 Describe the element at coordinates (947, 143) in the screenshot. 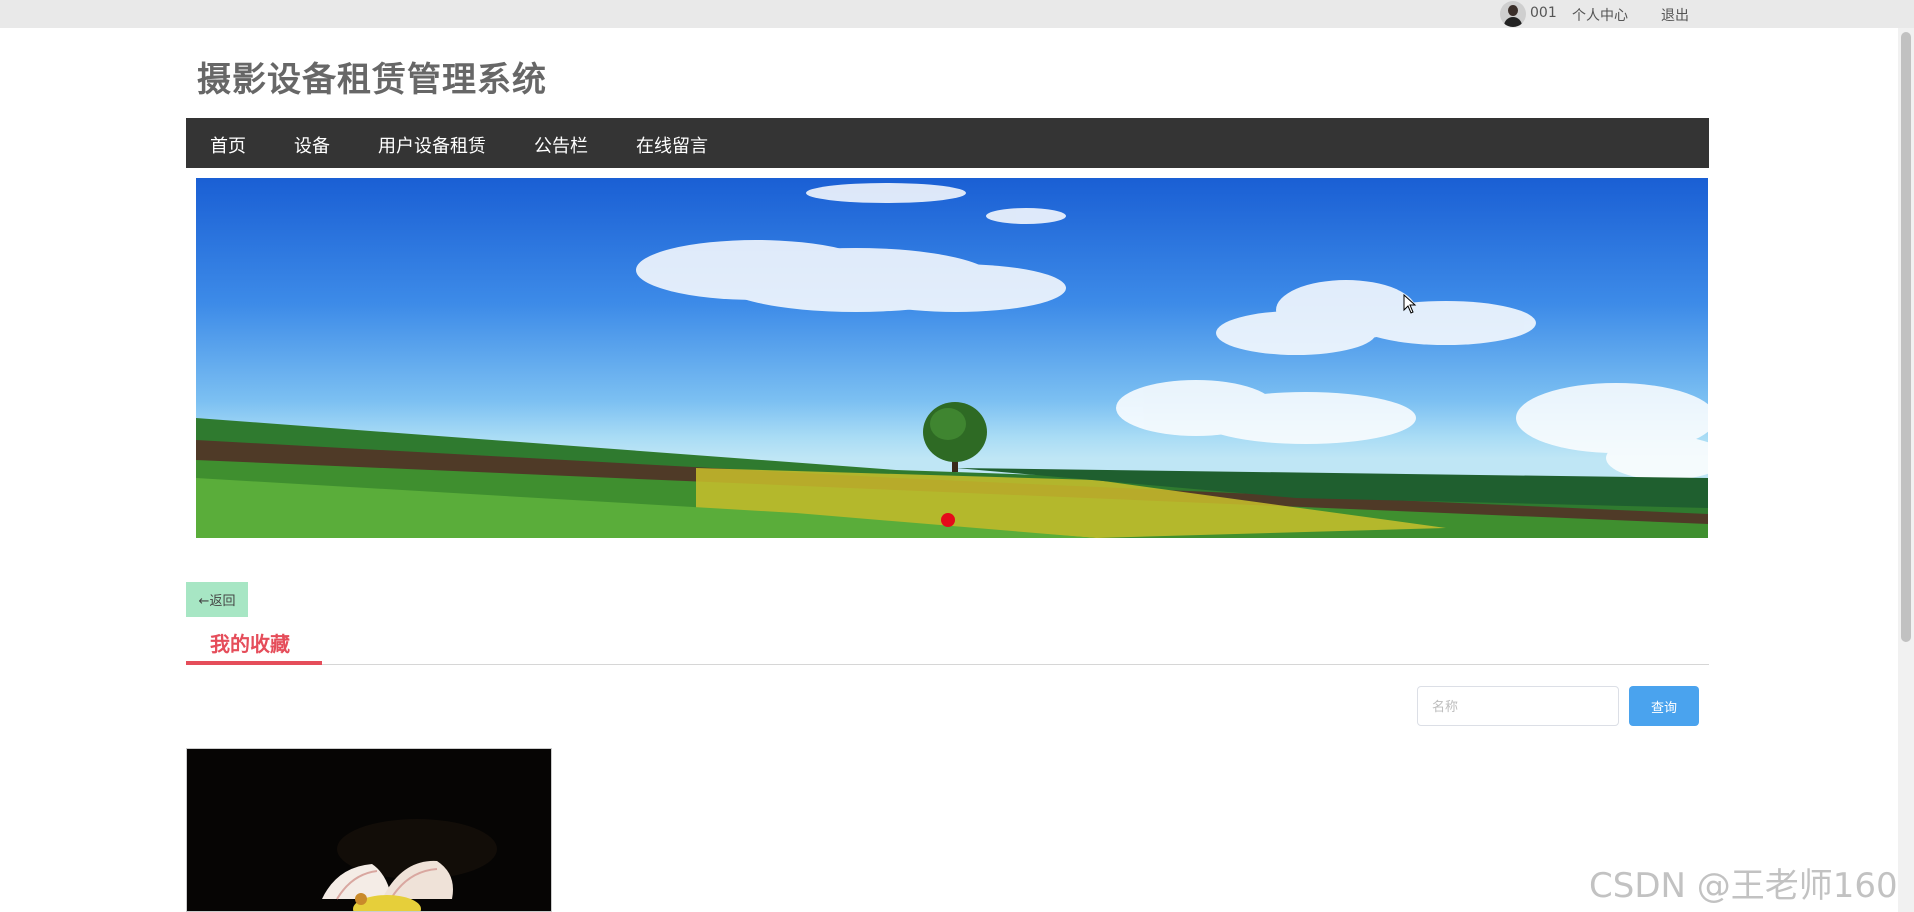

I see `main-nav: 首页 设备 用户设备租赁 公告栏 在线留言` at that location.